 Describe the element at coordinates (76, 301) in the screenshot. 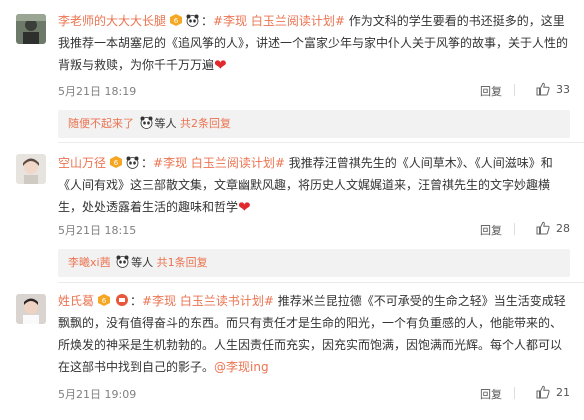

I see `username: 姓氏葛` at that location.